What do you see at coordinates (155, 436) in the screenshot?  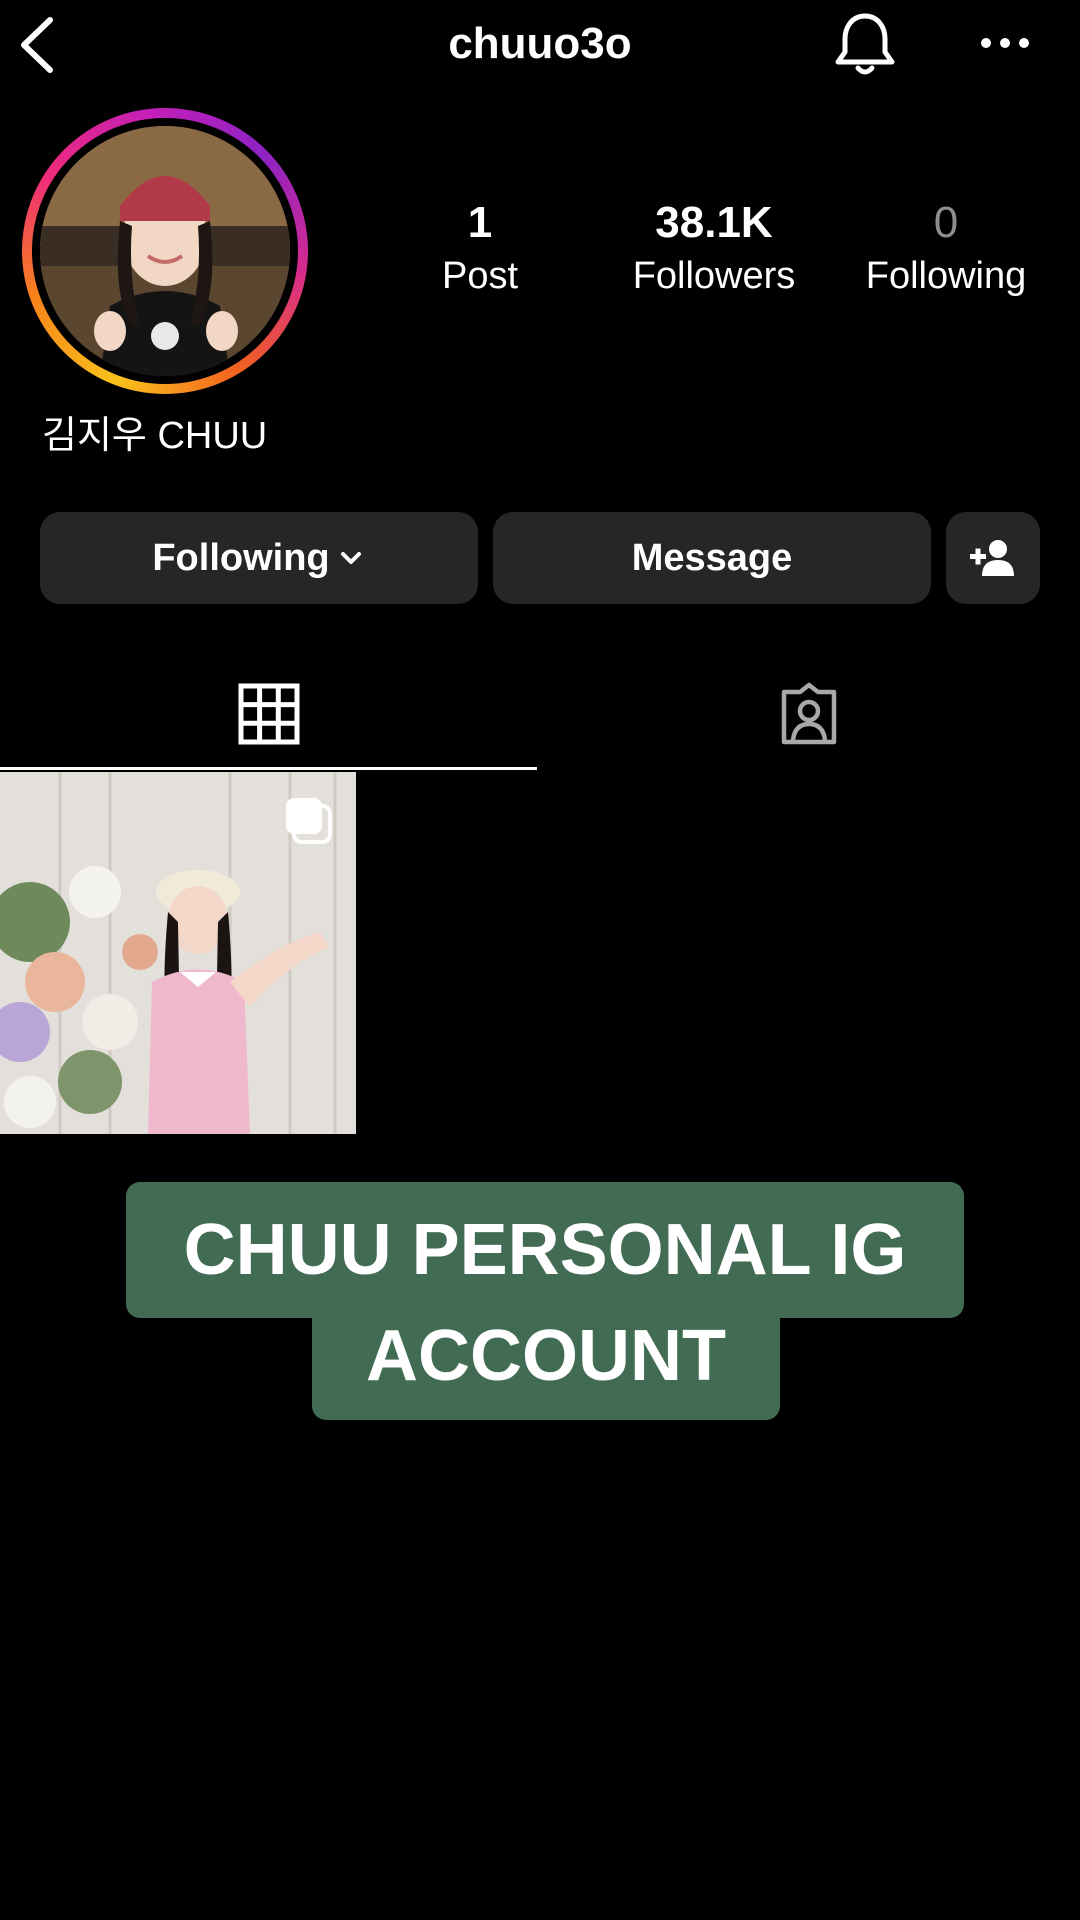 I see `display-name: 김지우 CHUU` at bounding box center [155, 436].